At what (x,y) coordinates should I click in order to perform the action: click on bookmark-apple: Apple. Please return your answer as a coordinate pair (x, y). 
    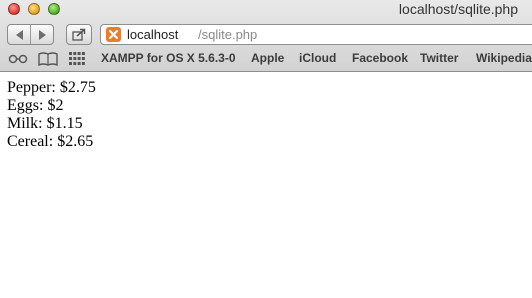
    Looking at the image, I should click on (267, 58).